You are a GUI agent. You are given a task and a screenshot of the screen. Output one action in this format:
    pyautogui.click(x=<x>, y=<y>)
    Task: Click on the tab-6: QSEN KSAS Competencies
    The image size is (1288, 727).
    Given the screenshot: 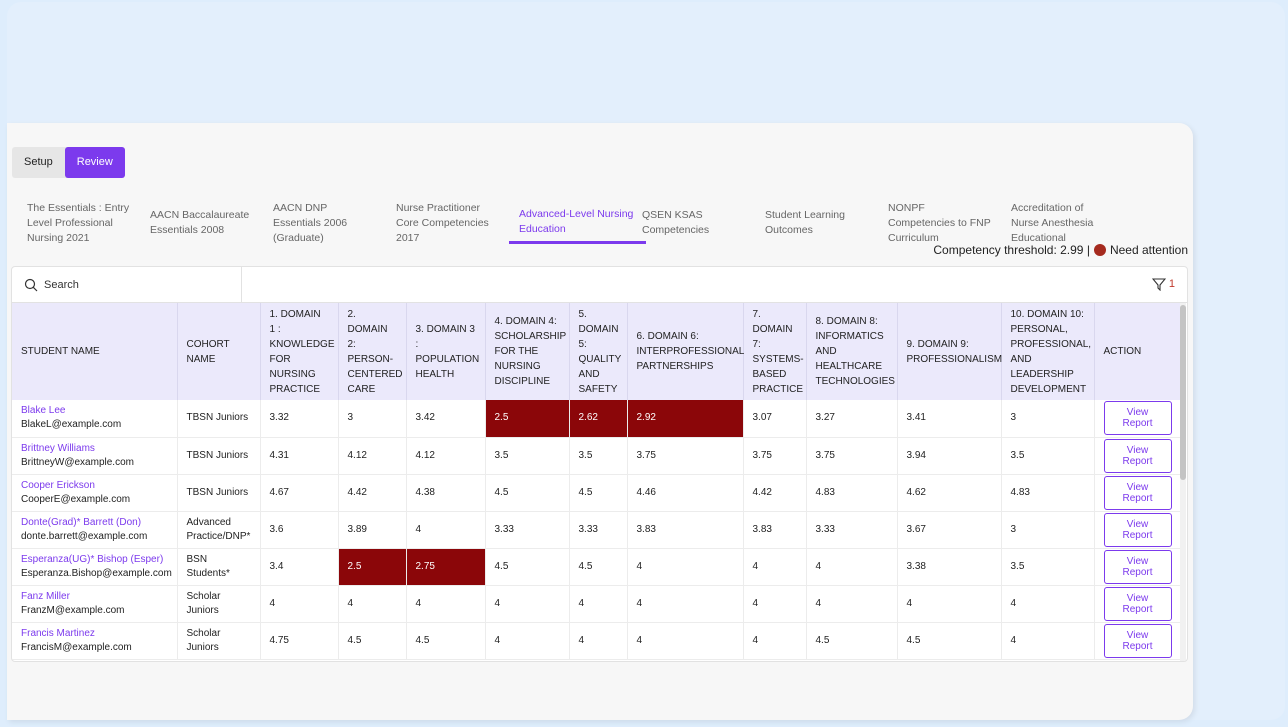 What is the action you would take?
    pyautogui.click(x=693, y=223)
    